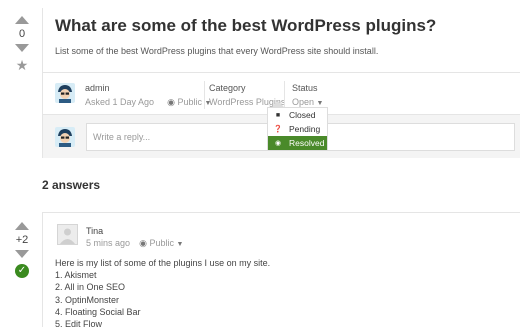 This screenshot has width=520, height=327. I want to click on star-icon: ★, so click(22, 65).